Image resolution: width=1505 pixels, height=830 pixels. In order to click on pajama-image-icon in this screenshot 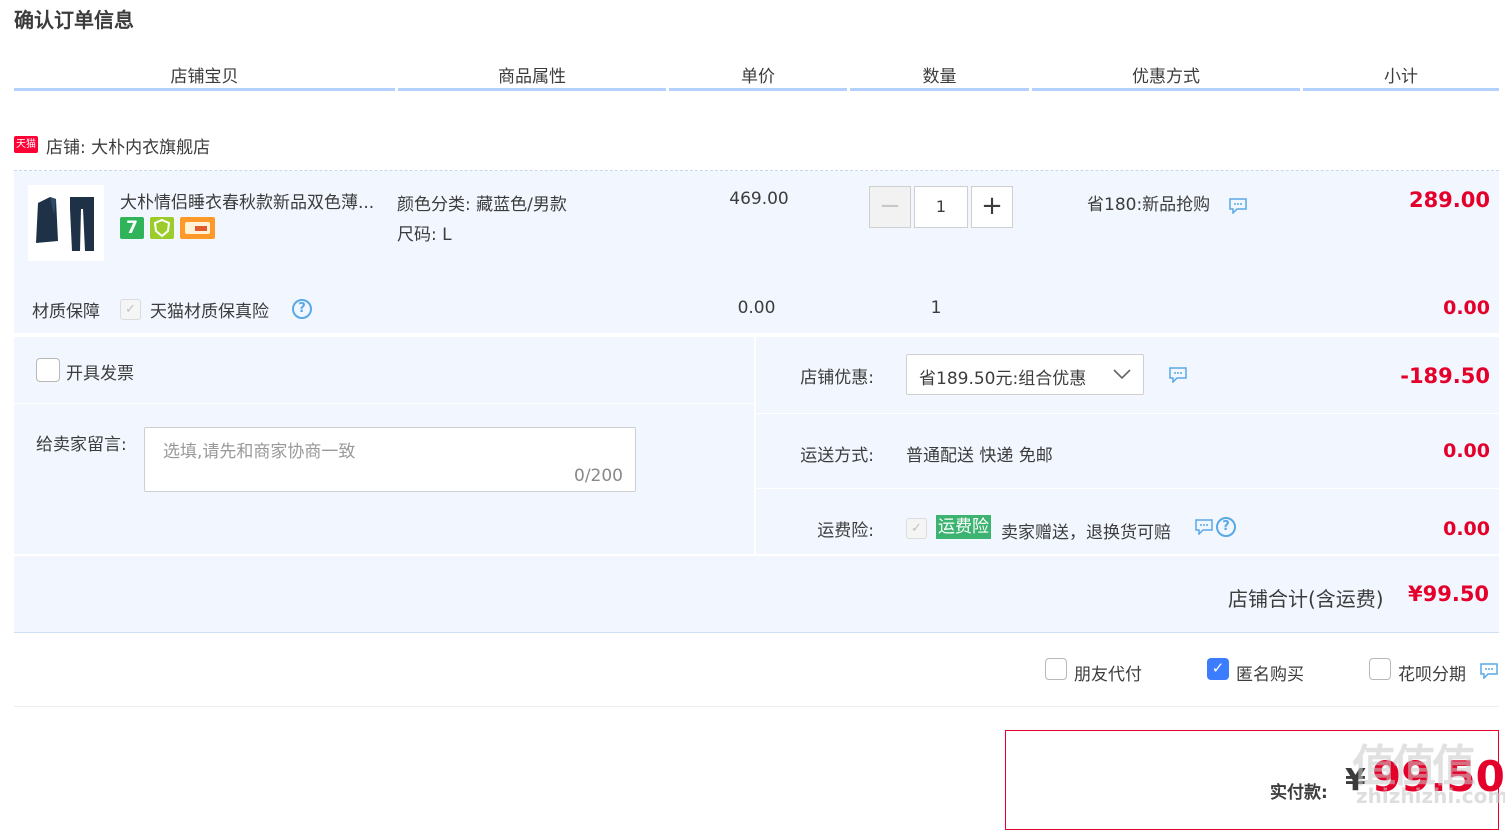, I will do `click(65, 224)`.